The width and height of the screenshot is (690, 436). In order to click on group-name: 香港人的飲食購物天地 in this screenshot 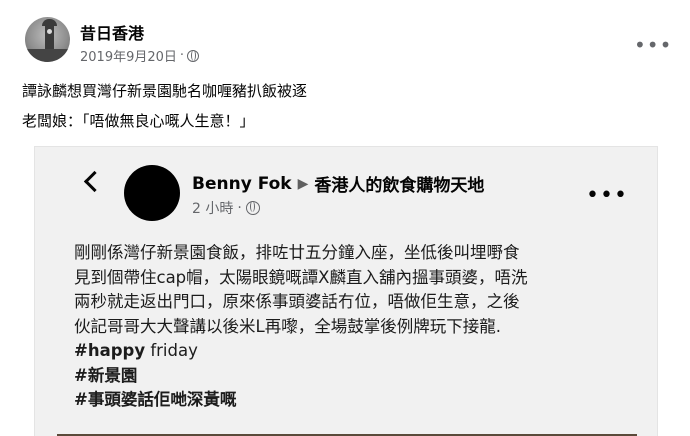, I will do `click(399, 183)`.